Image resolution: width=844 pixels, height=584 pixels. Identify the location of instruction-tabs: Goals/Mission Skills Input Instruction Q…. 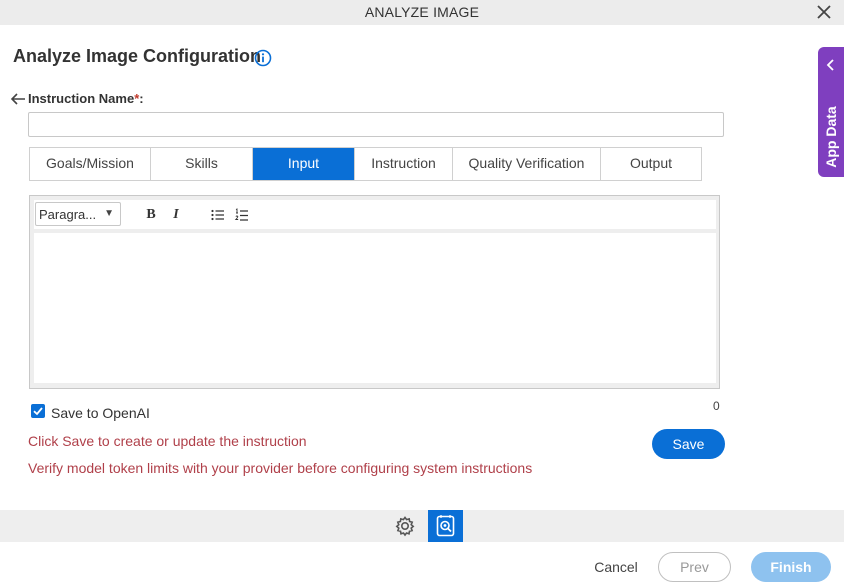
(365, 164).